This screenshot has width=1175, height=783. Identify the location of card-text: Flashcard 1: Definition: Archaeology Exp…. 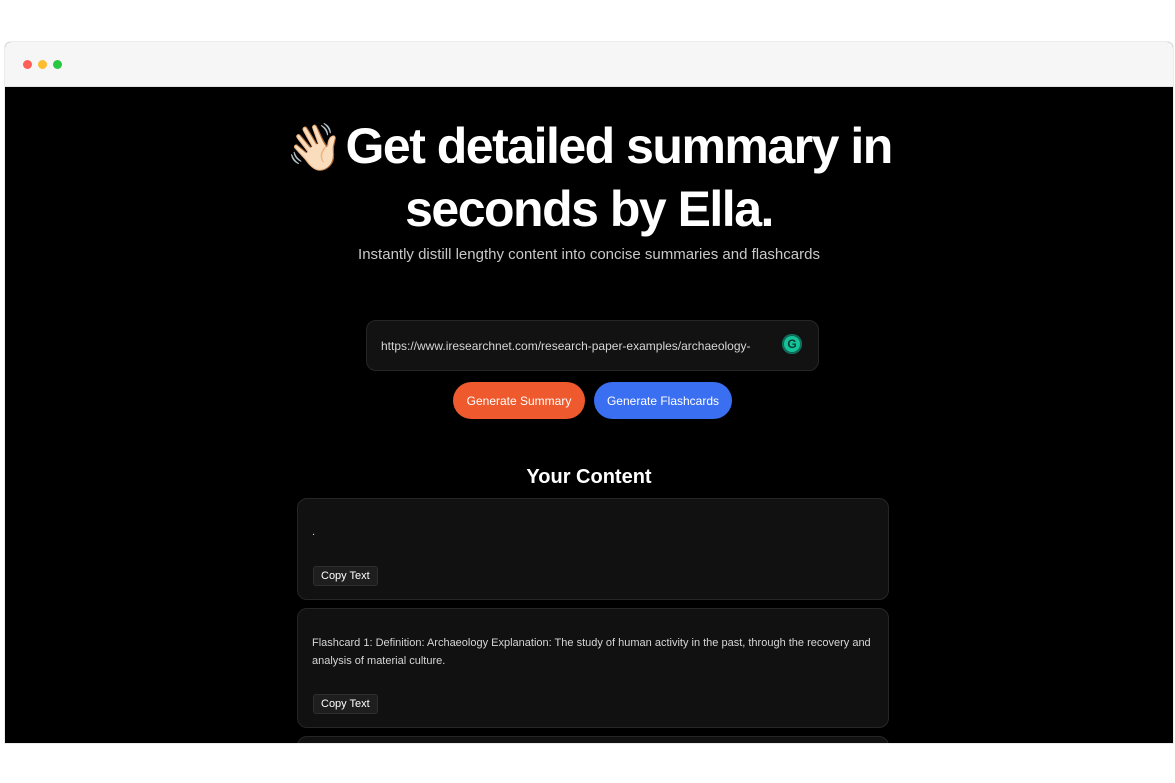
(591, 652).